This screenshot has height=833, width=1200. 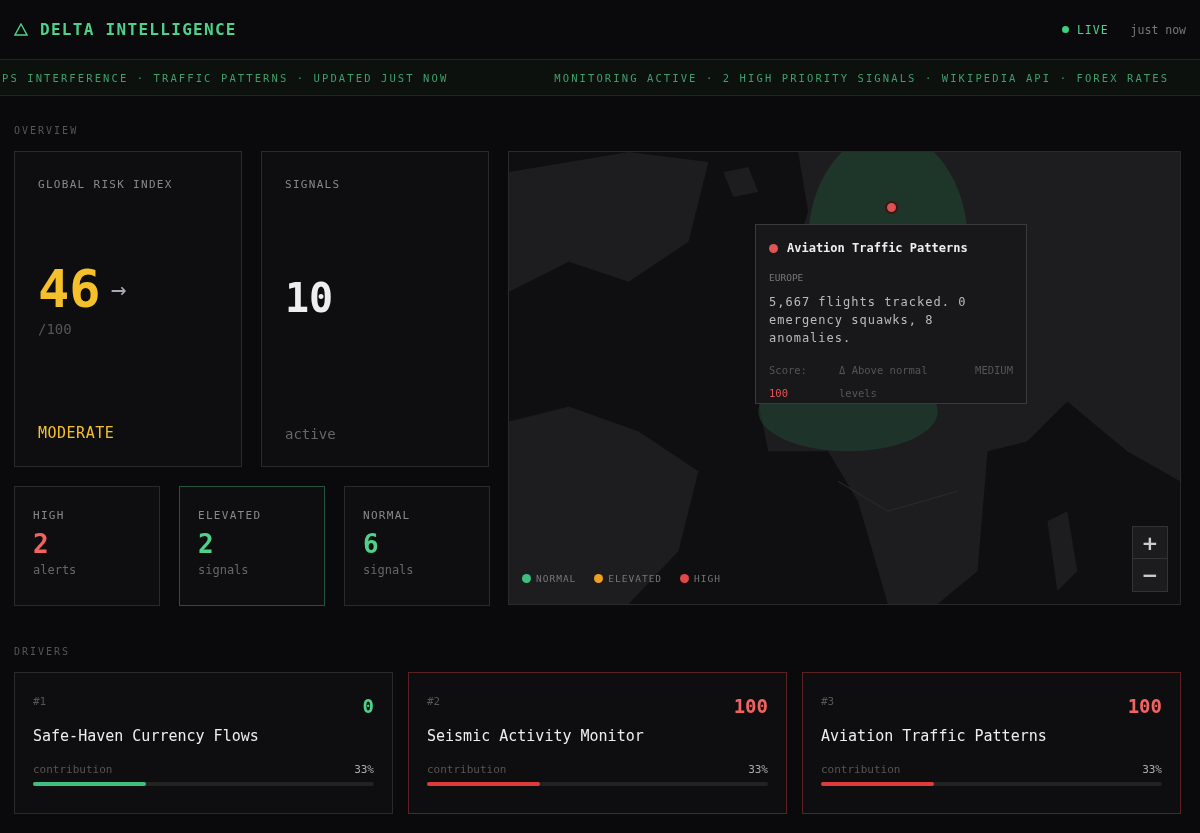 I want to click on driver-rank: #2, so click(x=434, y=701).